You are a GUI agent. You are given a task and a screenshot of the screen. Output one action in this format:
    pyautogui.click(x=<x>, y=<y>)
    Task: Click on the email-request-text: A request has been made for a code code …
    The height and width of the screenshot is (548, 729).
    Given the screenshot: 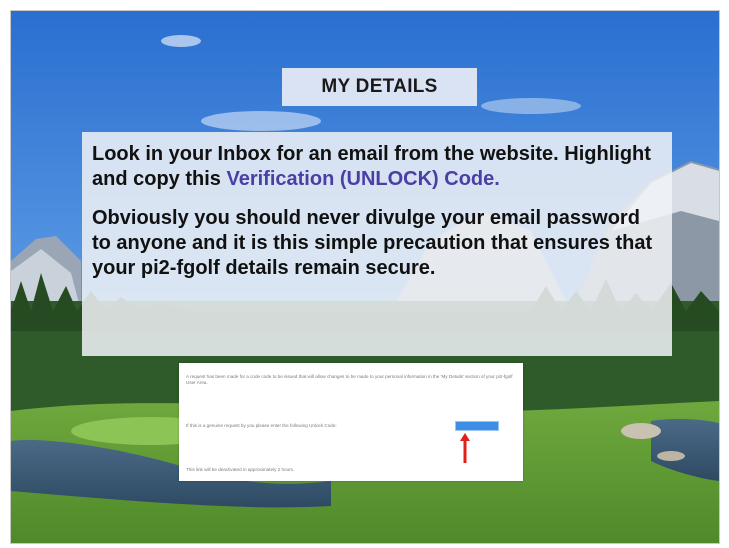 What is the action you would take?
    pyautogui.click(x=349, y=379)
    